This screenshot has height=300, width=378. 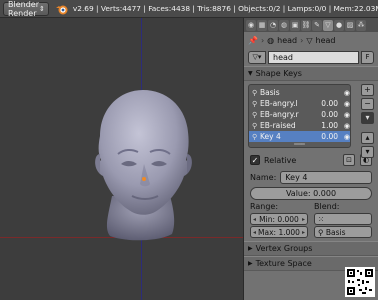 I want to click on add-shape-key-button: +, so click(x=367, y=90).